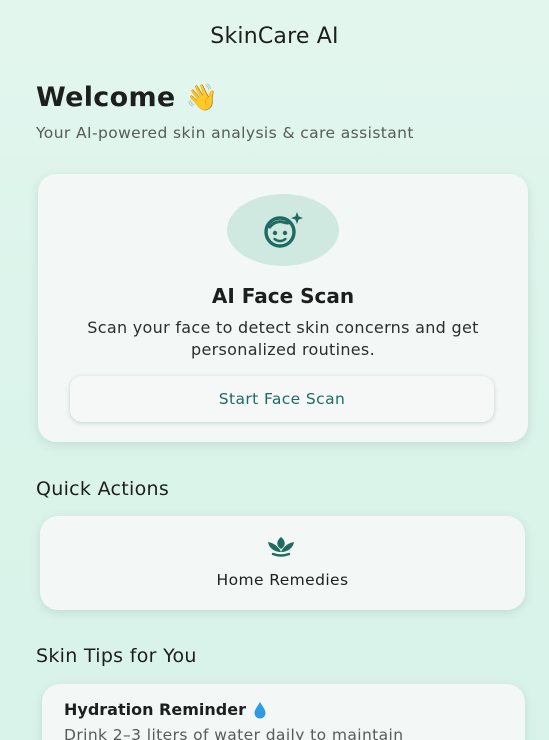  I want to click on water-drop-icon, so click(260, 710).